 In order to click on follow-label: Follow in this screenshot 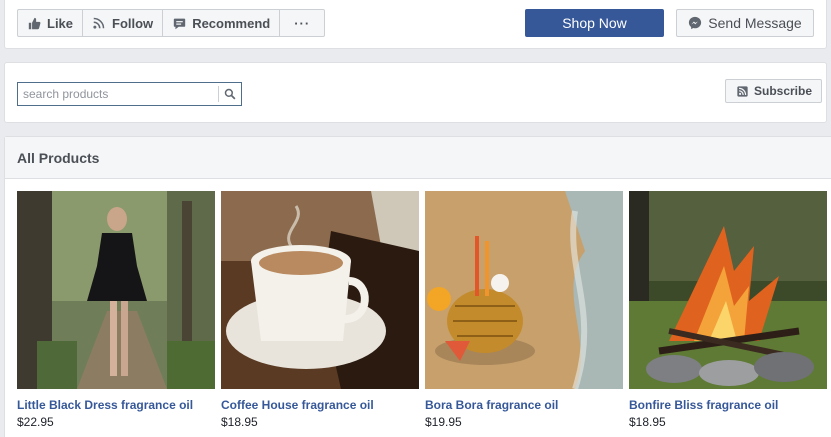, I will do `click(133, 23)`.